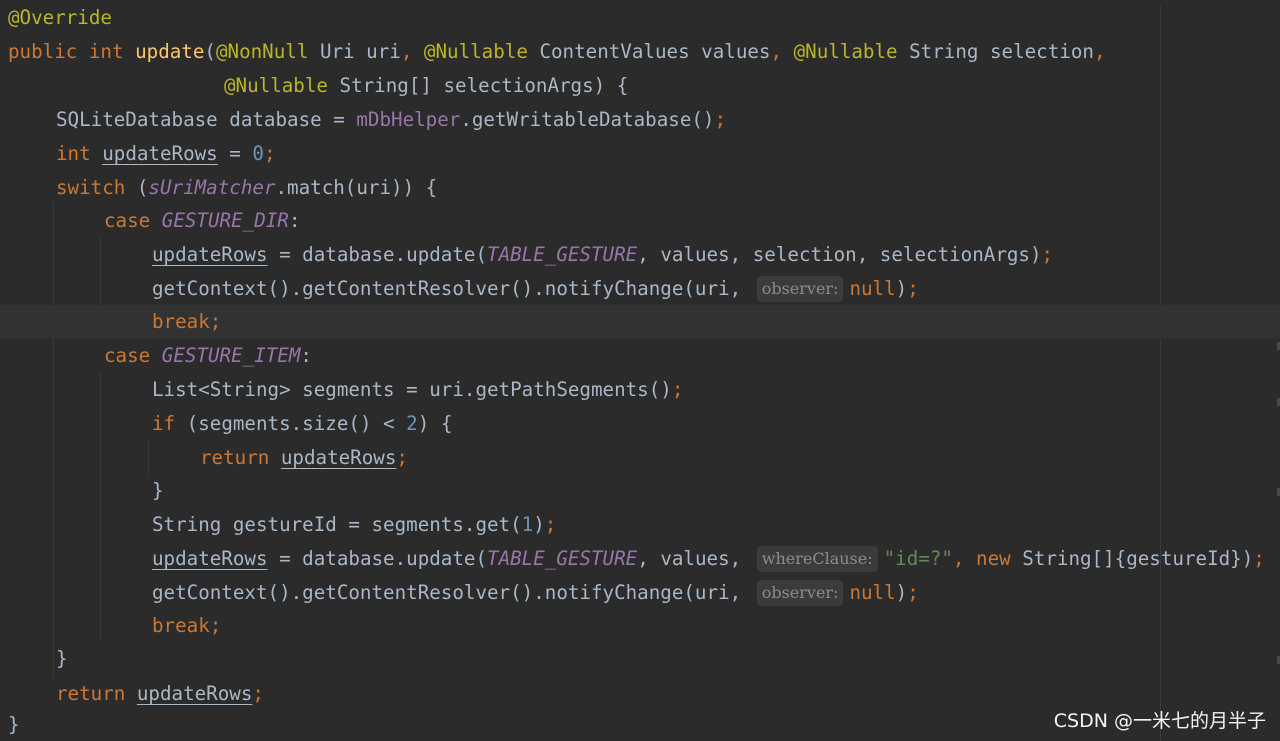  What do you see at coordinates (995, 51) in the screenshot?
I see `parameter: String selection` at bounding box center [995, 51].